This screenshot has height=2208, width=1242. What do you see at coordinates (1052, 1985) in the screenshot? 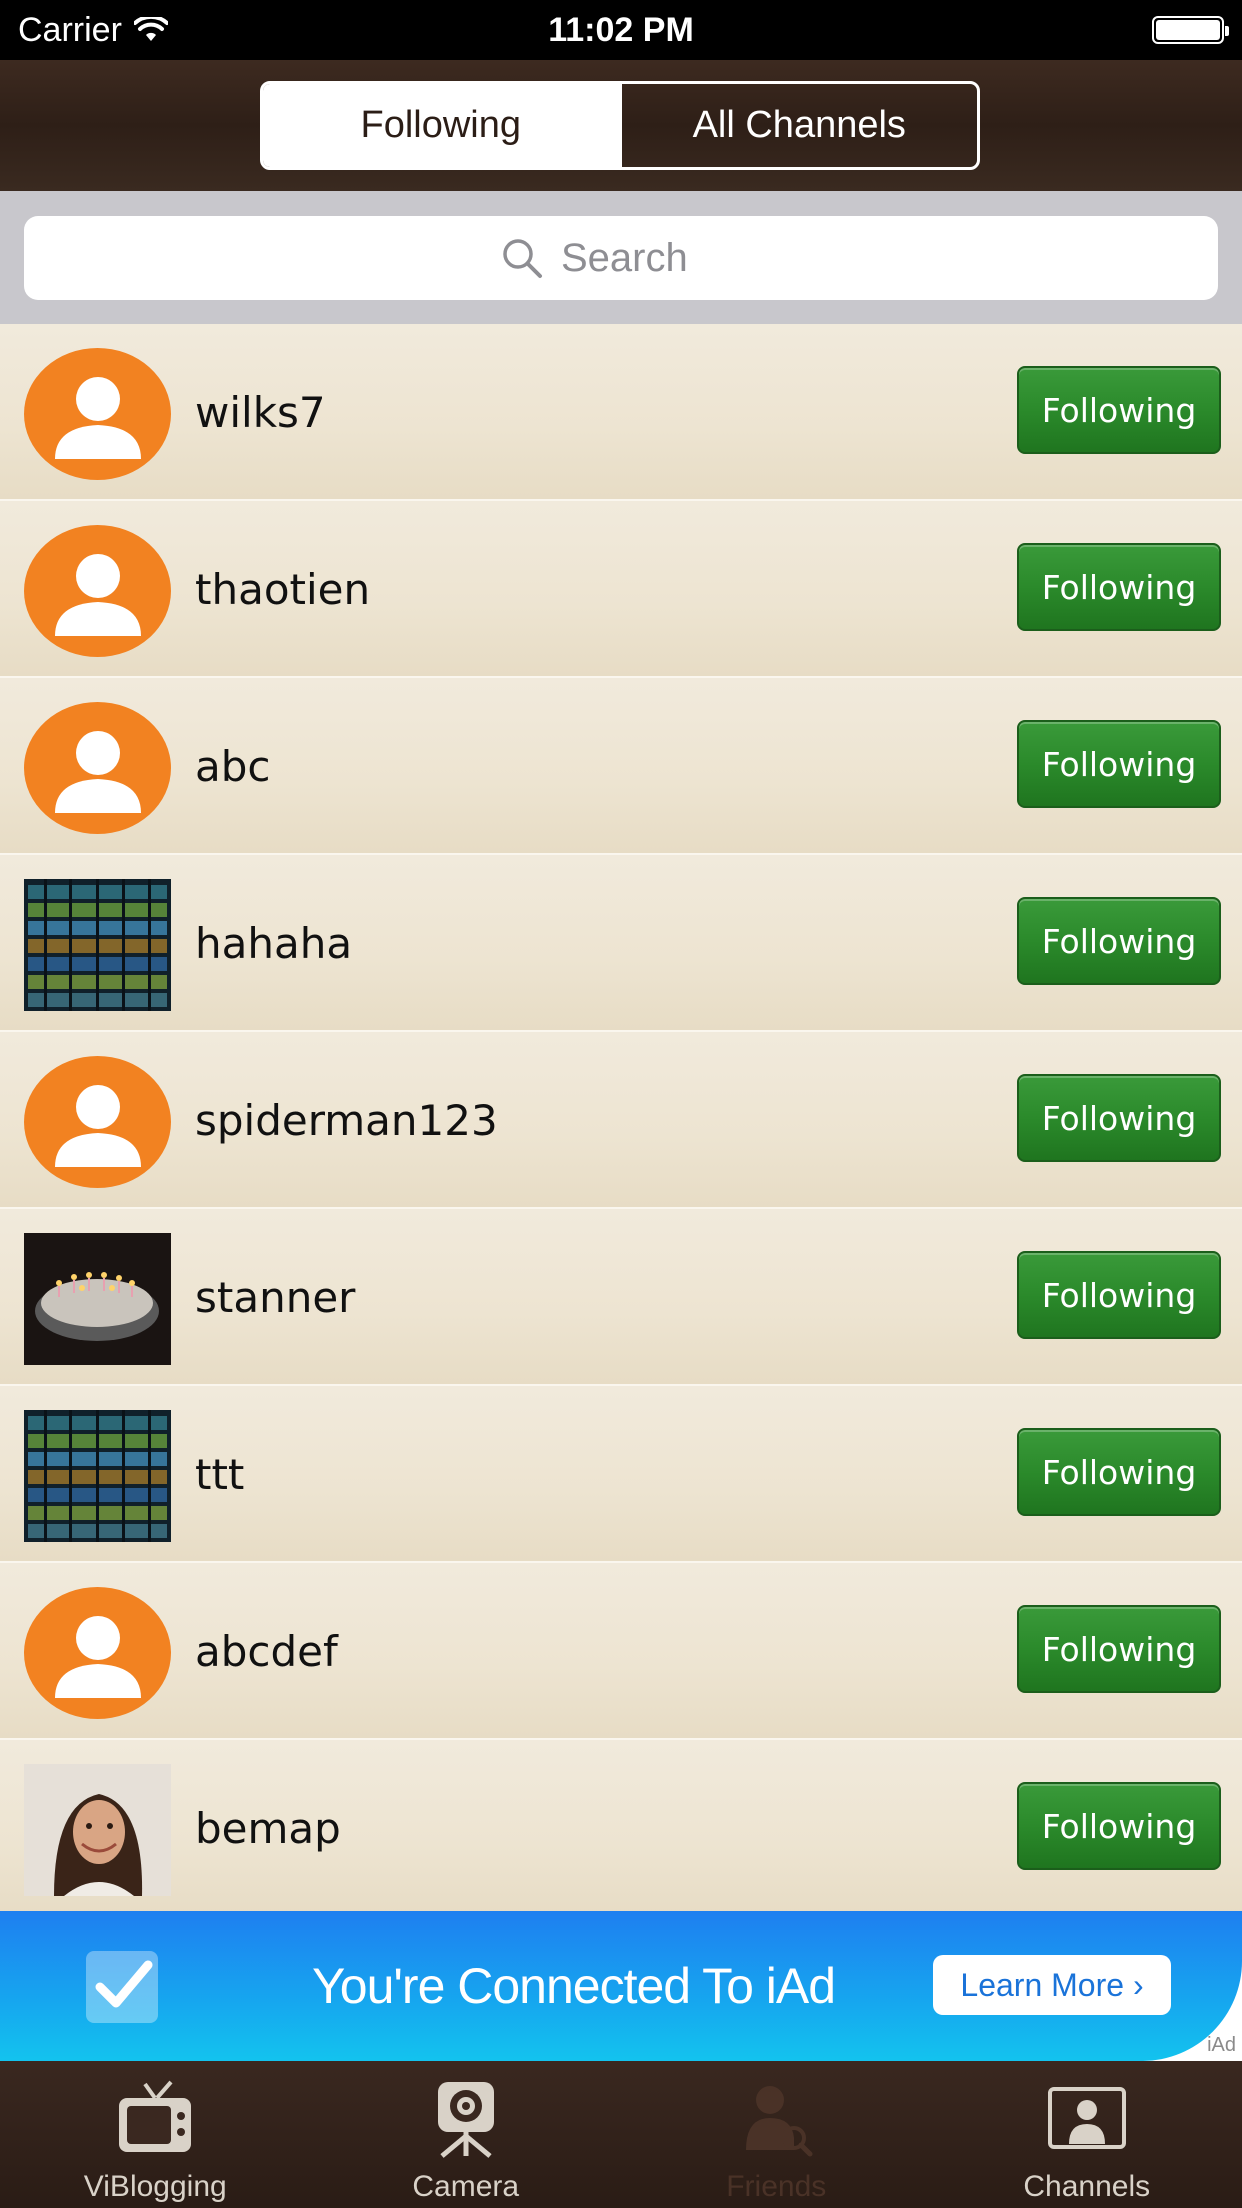
I see `learn-more-button: Learn More ›` at bounding box center [1052, 1985].